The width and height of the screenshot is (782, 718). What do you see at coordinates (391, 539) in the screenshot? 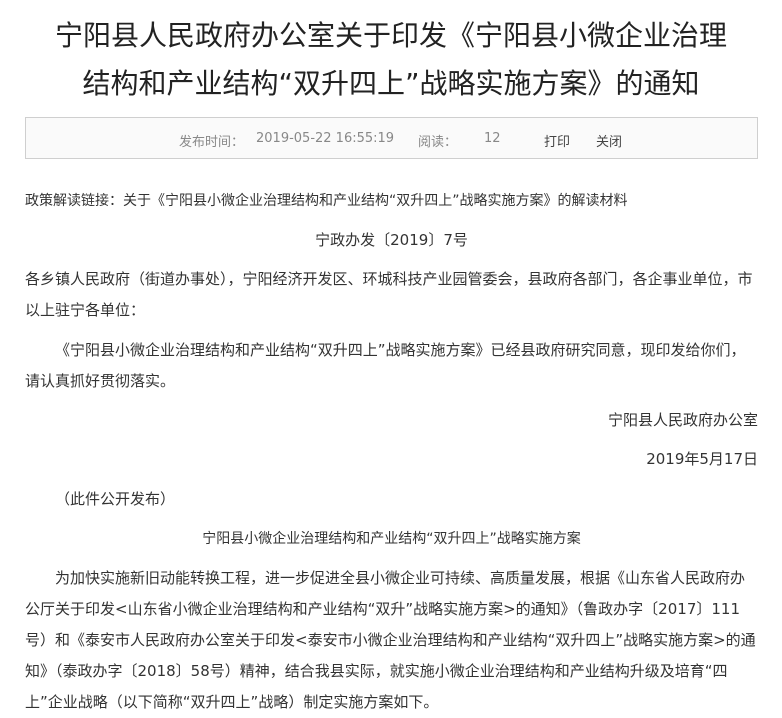
I see `plan-title: 宁阳县小微企业治理结构和产业结构“双升四上”战略实施方案` at bounding box center [391, 539].